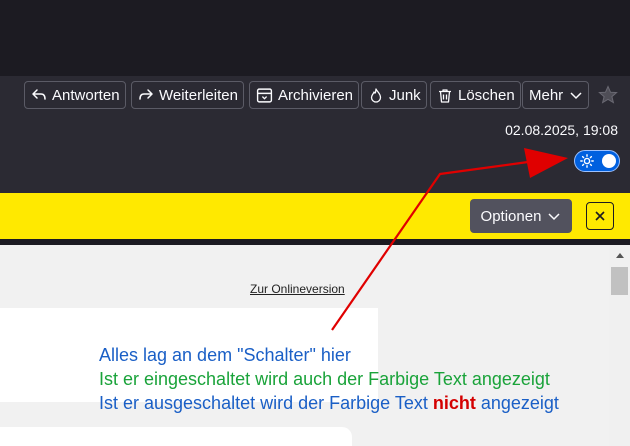  What do you see at coordinates (297, 289) in the screenshot?
I see `online-version-link: Zur Onlineversion` at bounding box center [297, 289].